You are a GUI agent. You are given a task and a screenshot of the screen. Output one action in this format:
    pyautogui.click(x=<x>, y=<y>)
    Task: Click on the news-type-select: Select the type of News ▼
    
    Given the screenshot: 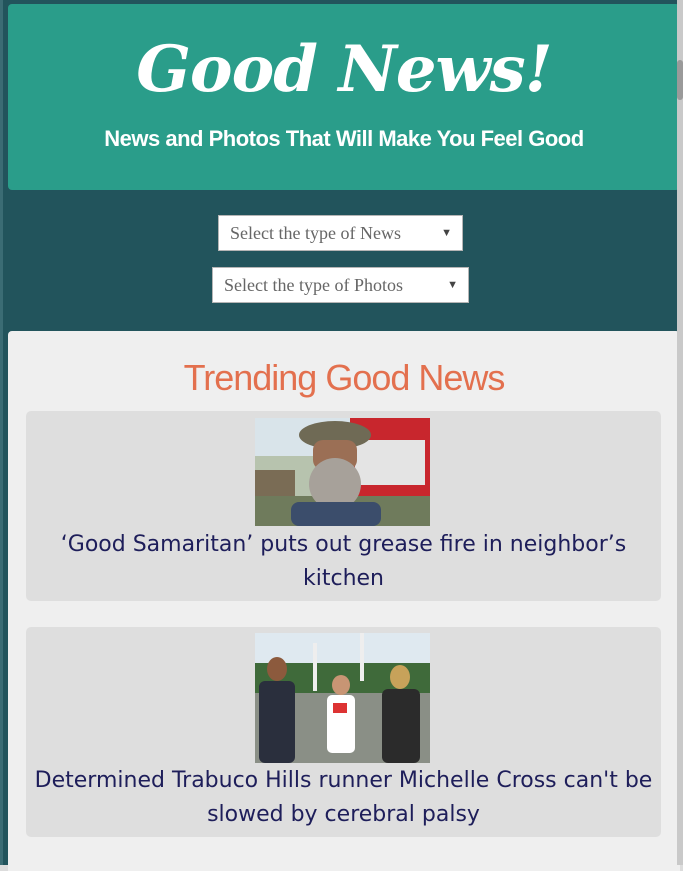 What is the action you would take?
    pyautogui.click(x=340, y=233)
    